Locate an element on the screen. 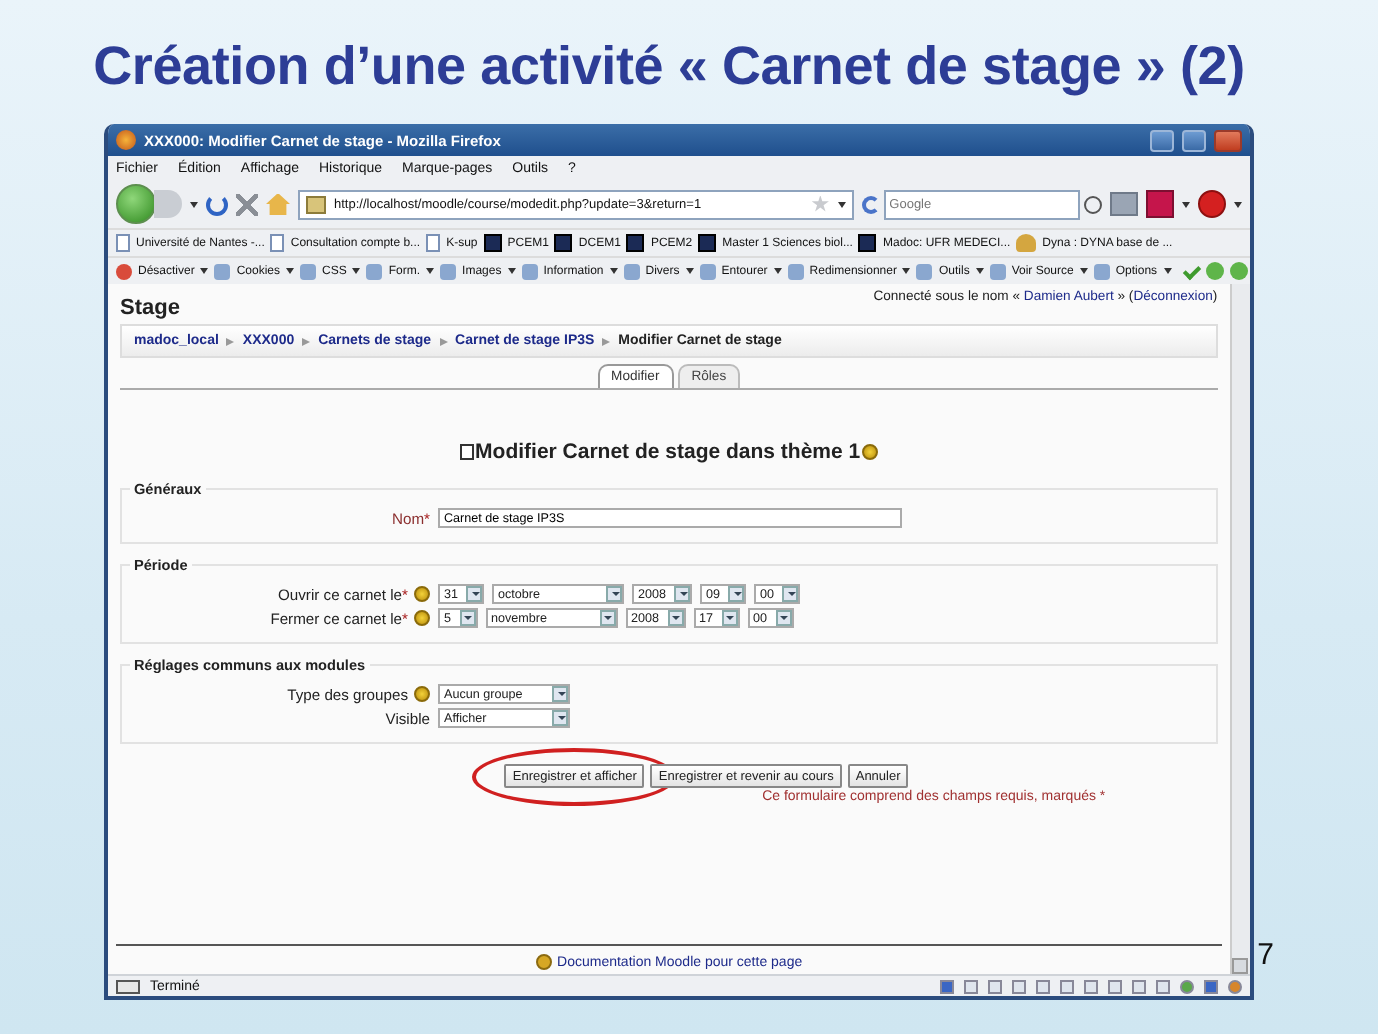  browser-icon is located at coordinates (126, 140).